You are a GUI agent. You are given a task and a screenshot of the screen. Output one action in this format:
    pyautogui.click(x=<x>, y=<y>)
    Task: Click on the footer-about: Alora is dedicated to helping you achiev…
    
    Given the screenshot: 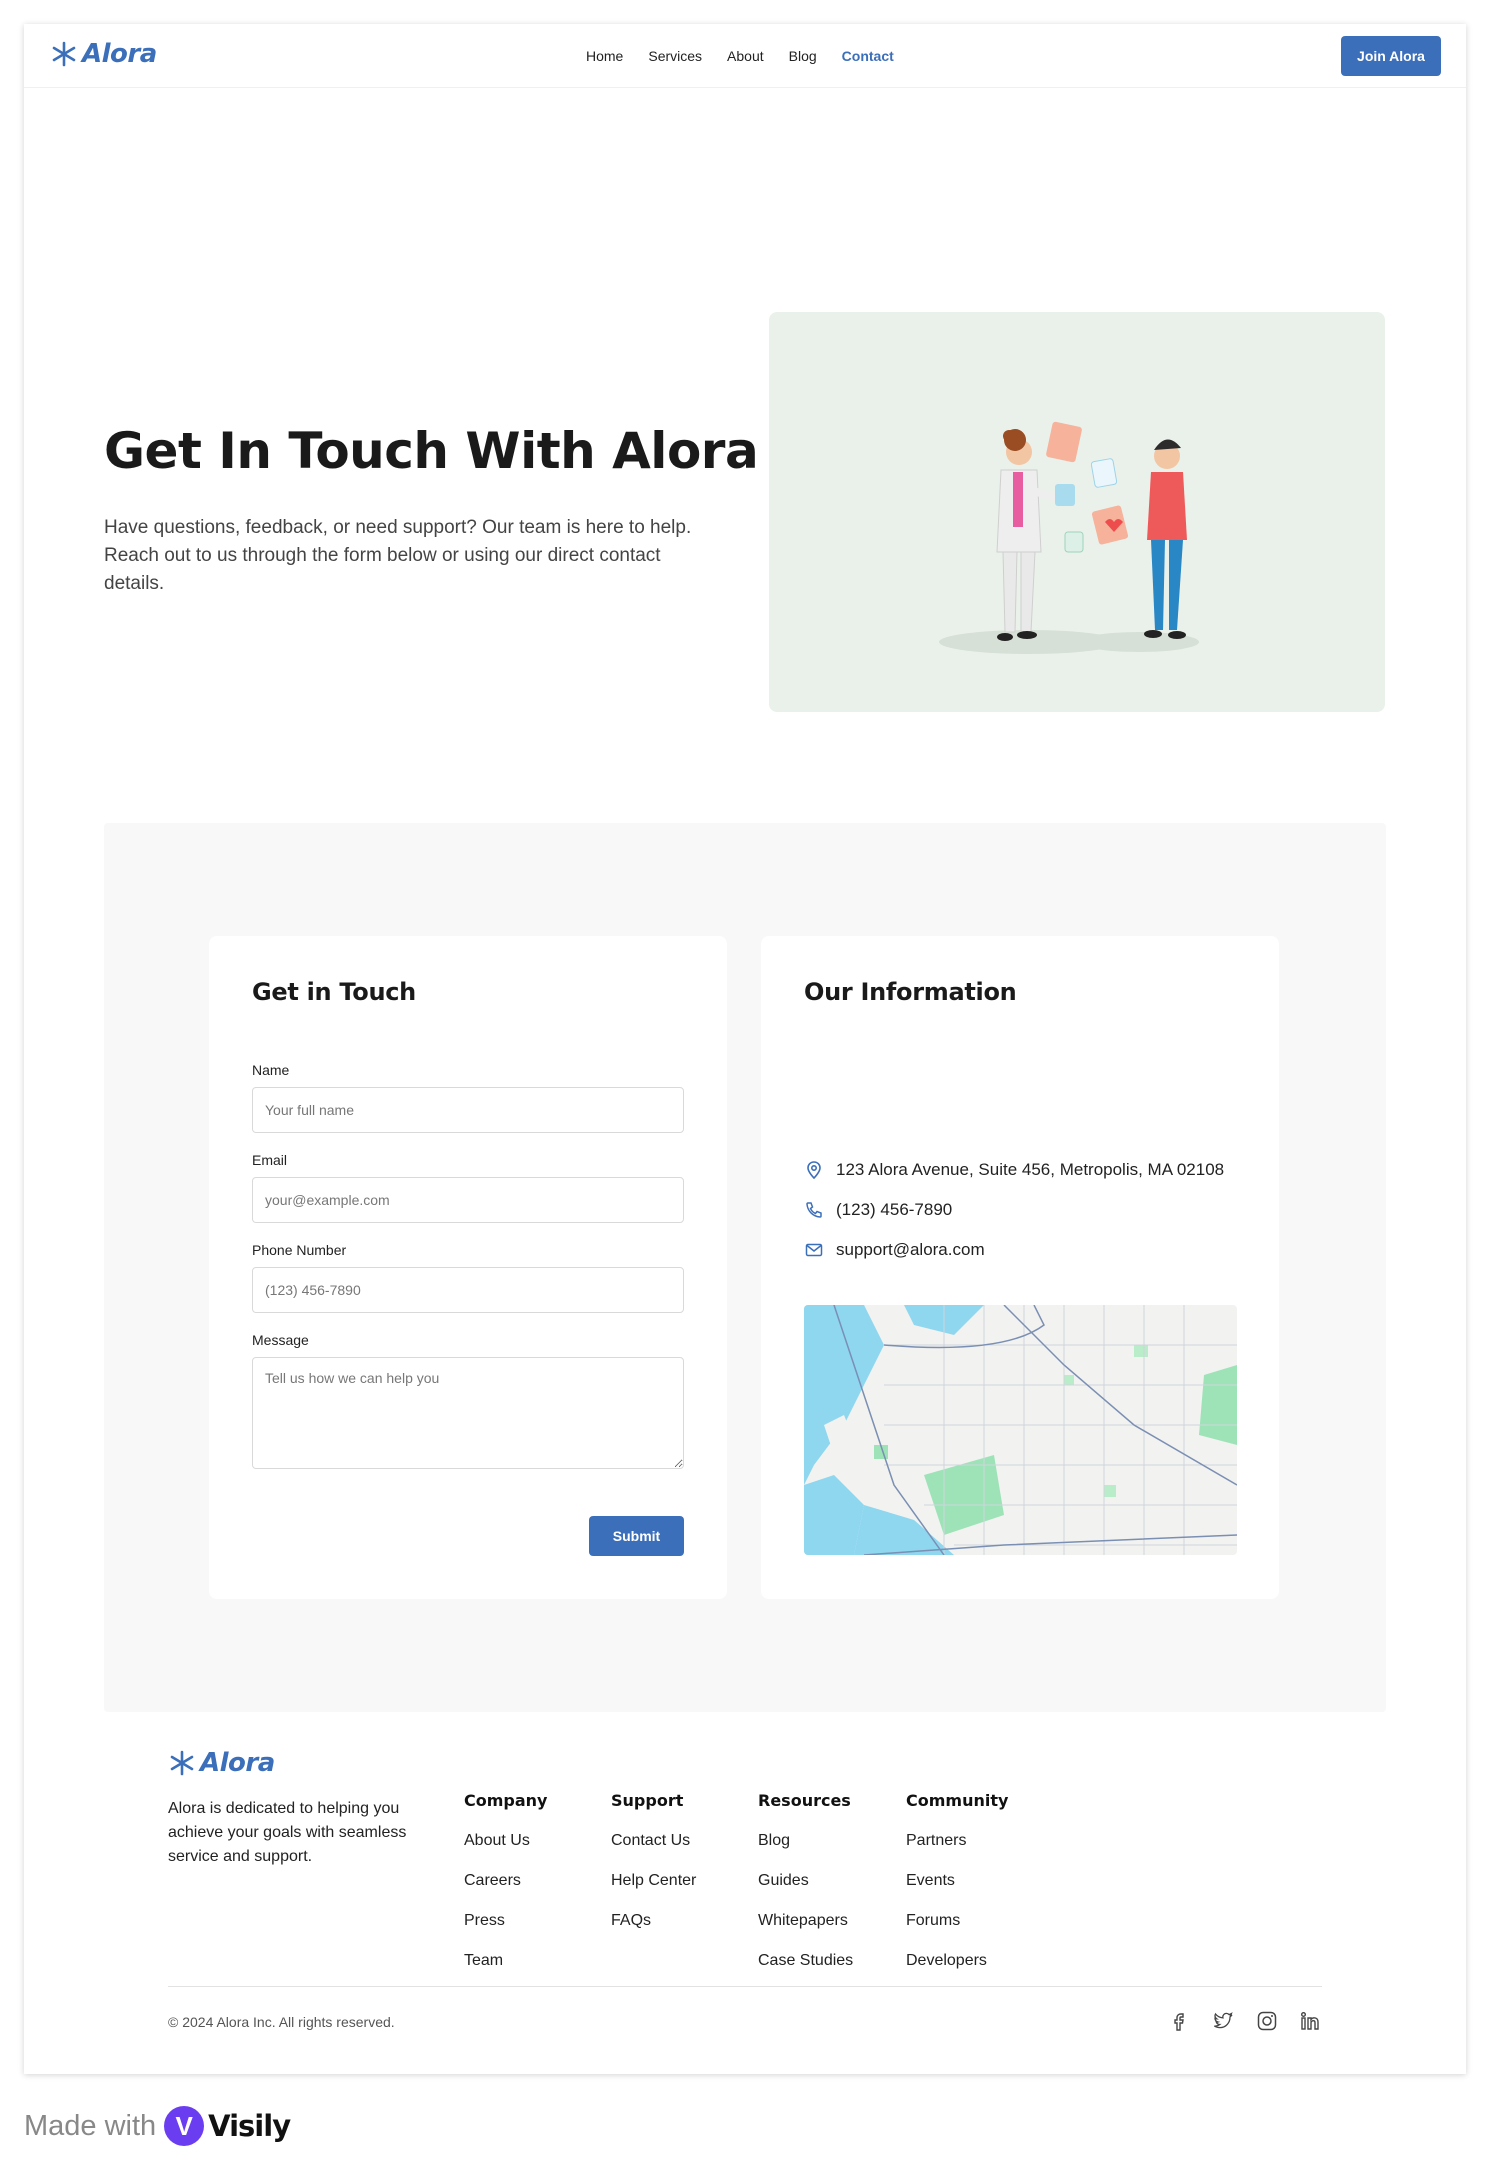 What is the action you would take?
    pyautogui.click(x=287, y=1832)
    